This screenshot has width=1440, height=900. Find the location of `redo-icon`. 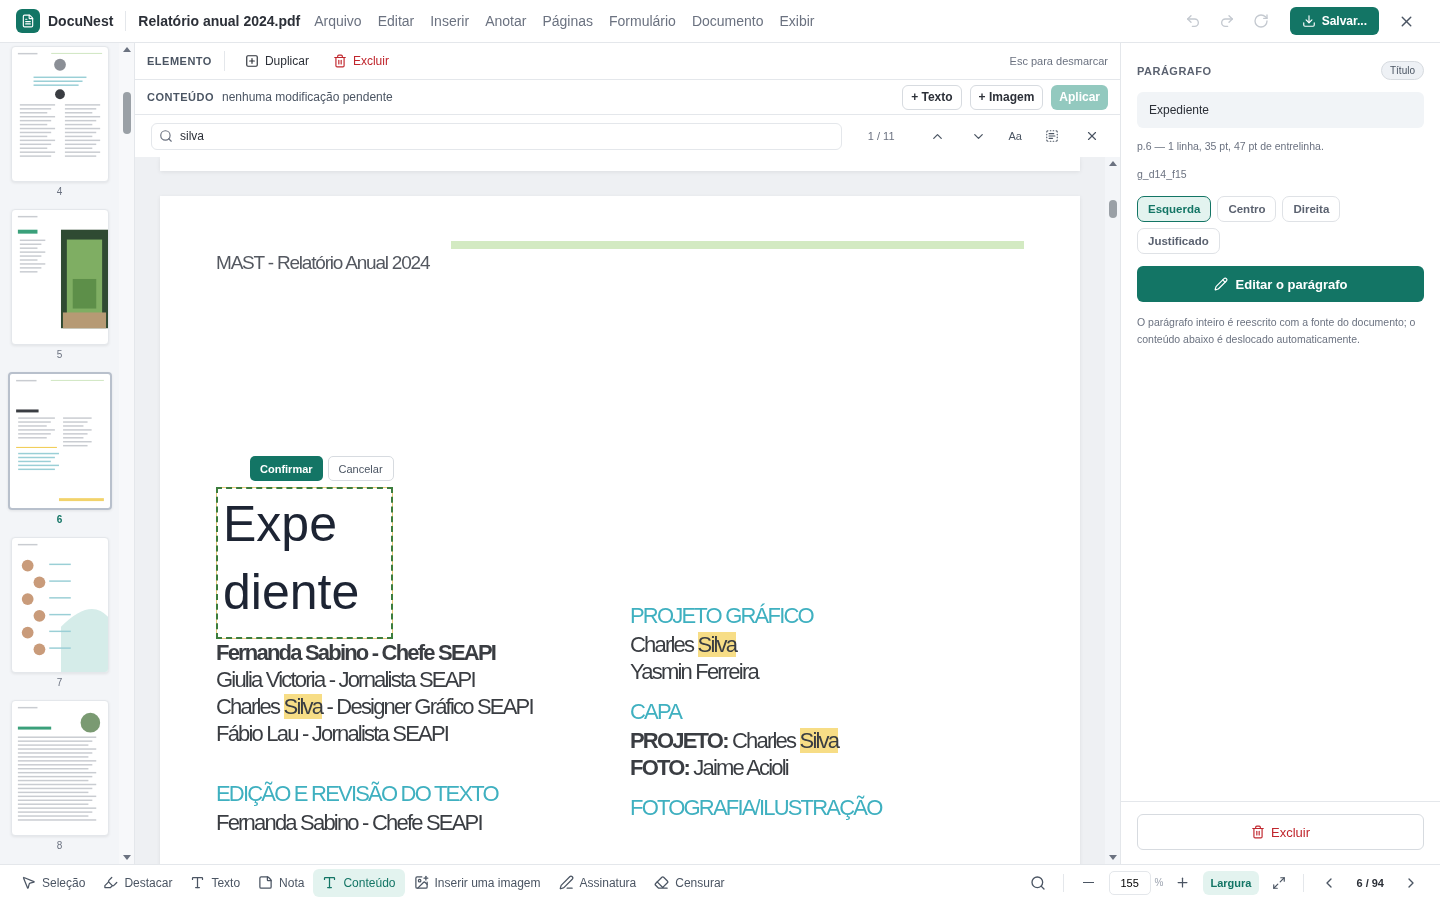

redo-icon is located at coordinates (1226, 21).